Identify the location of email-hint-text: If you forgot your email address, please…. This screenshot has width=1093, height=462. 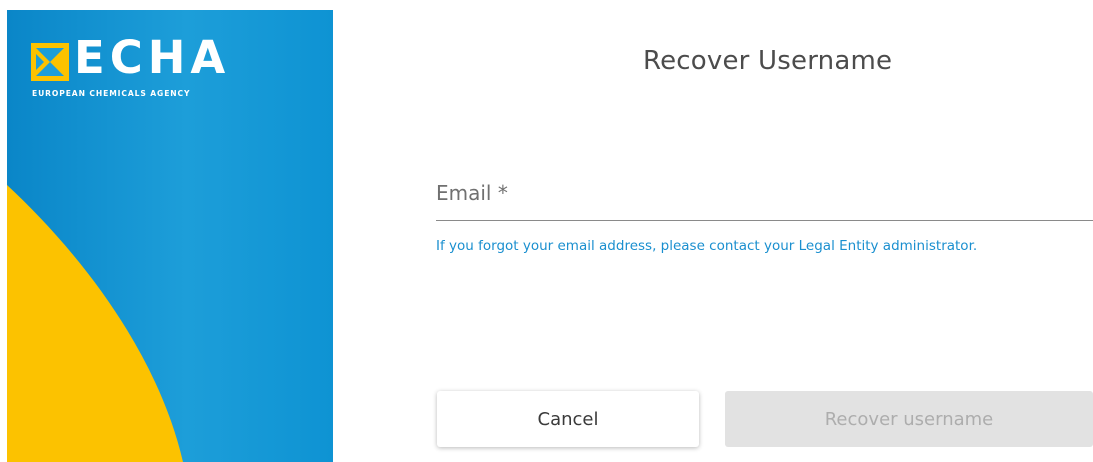
(707, 246).